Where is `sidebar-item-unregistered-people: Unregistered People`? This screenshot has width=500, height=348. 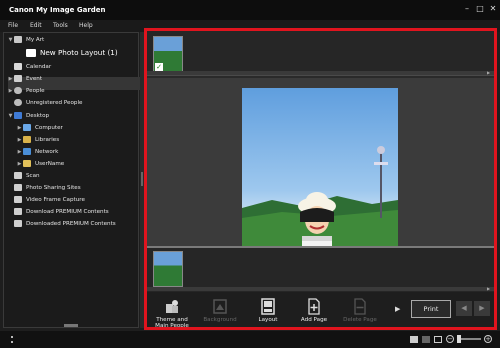
sidebar-item-unregistered-people: Unregistered People is located at coordinates (48, 102).